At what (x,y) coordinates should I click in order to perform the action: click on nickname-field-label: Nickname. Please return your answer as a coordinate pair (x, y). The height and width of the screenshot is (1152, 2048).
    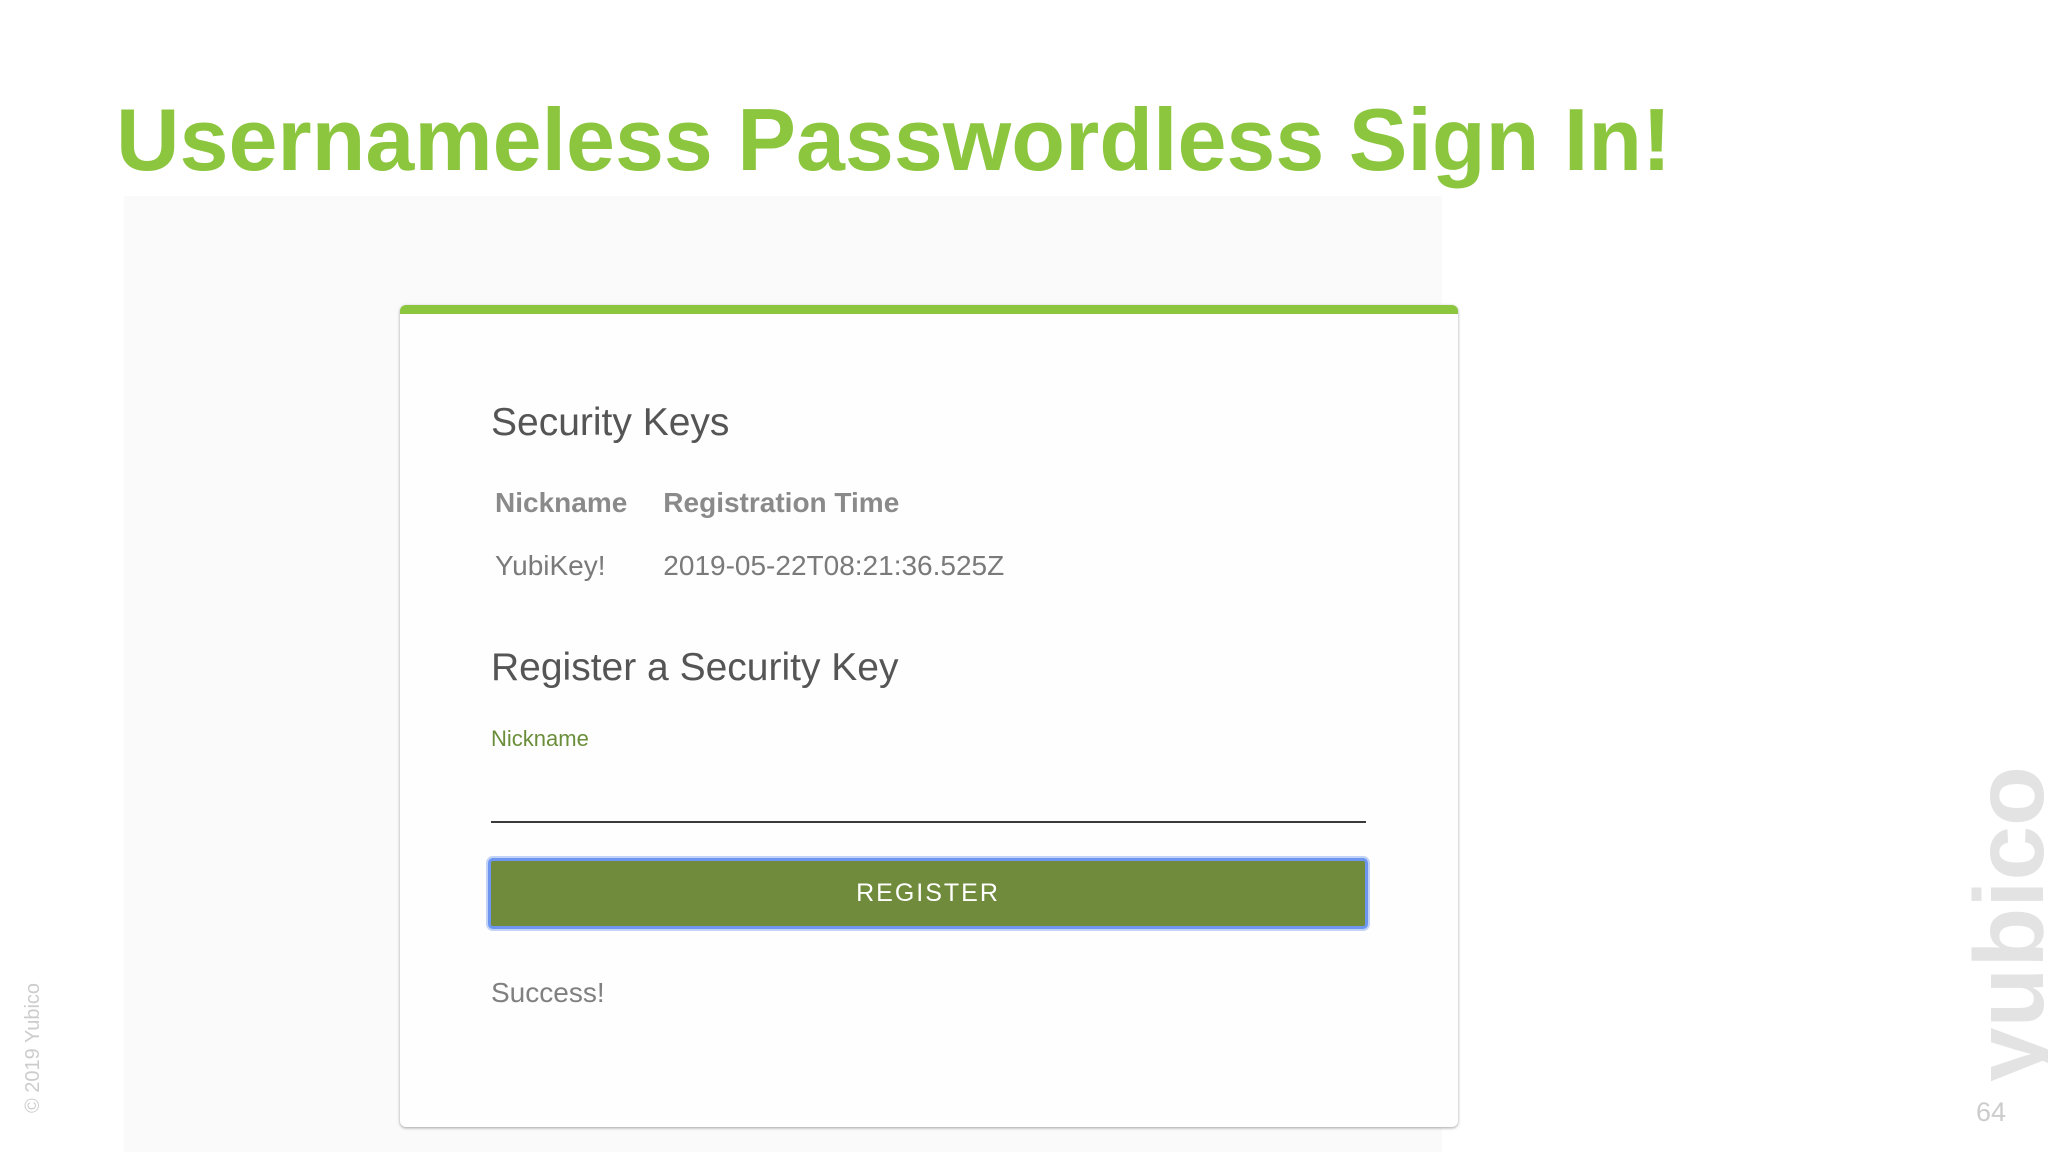
    Looking at the image, I should click on (540, 738).